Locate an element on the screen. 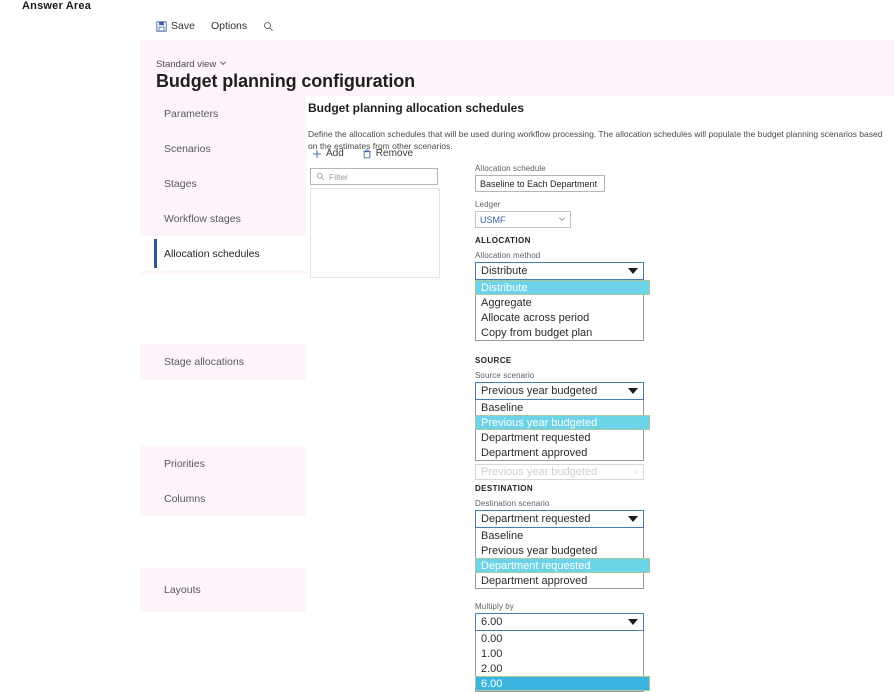 This screenshot has width=894, height=692. allocation-section-heading: ALLOCATION is located at coordinates (503, 240).